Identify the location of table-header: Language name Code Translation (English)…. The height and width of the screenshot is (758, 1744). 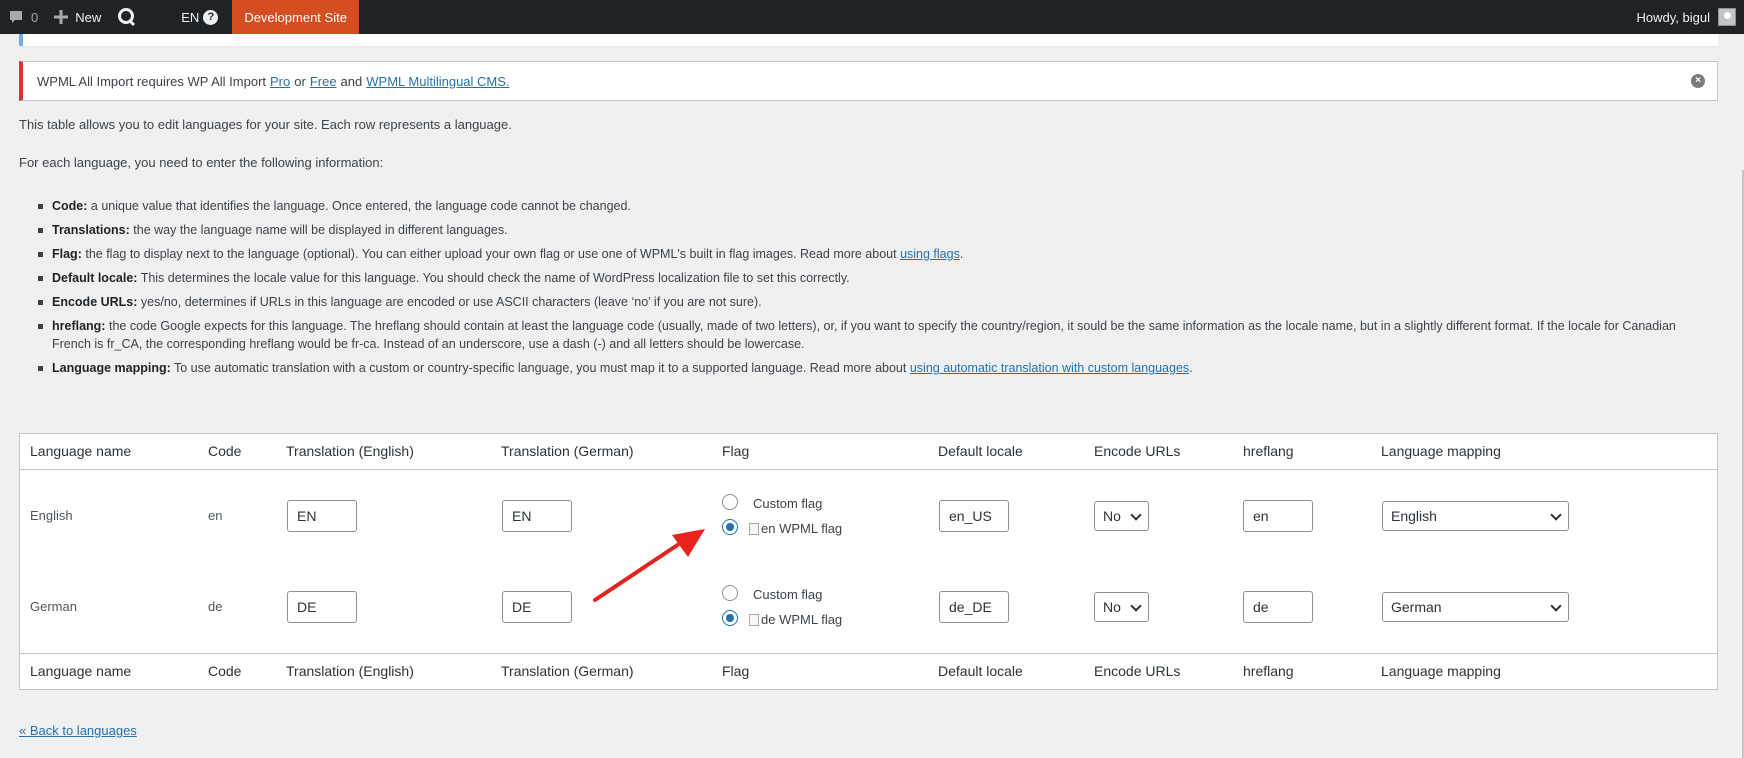
(868, 452).